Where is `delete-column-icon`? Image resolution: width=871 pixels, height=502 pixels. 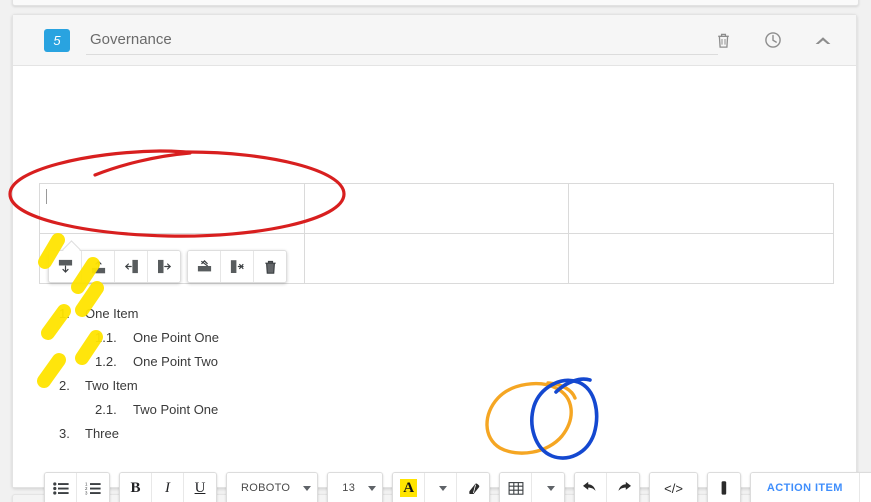 delete-column-icon is located at coordinates (237, 266).